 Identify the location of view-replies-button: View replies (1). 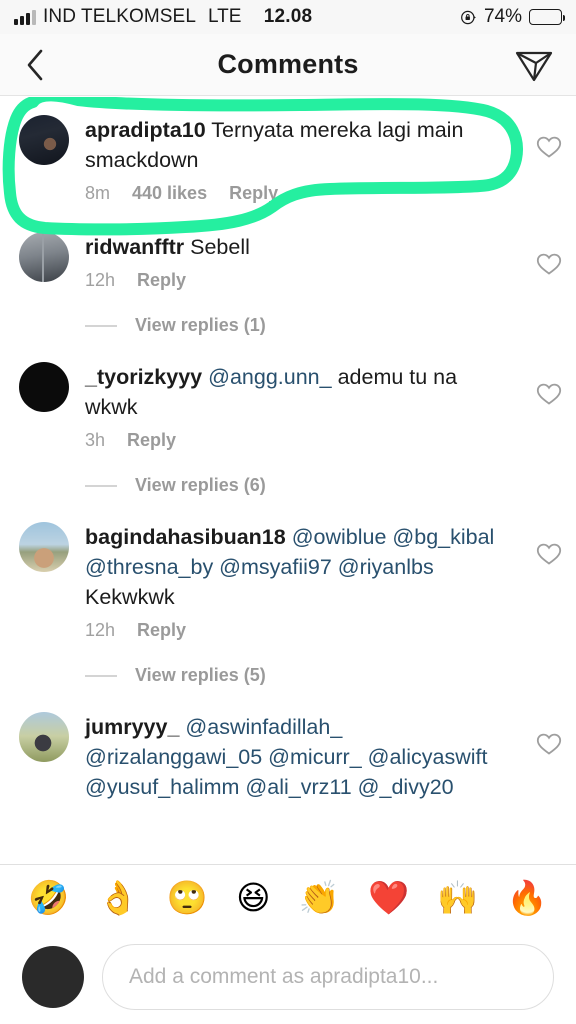
(330, 325).